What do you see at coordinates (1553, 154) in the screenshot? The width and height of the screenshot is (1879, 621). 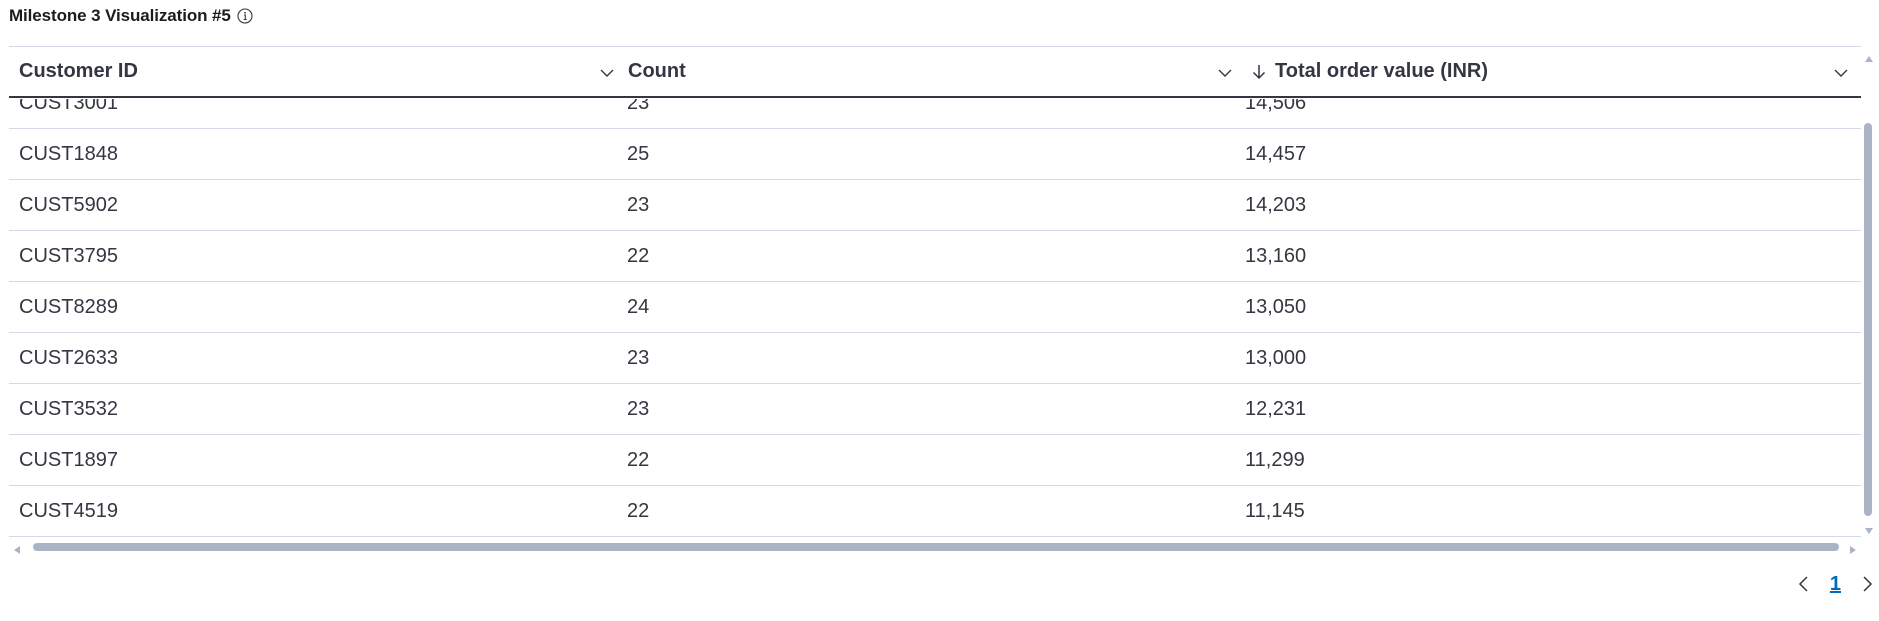 I see `cell-total-order-value: 14,457` at bounding box center [1553, 154].